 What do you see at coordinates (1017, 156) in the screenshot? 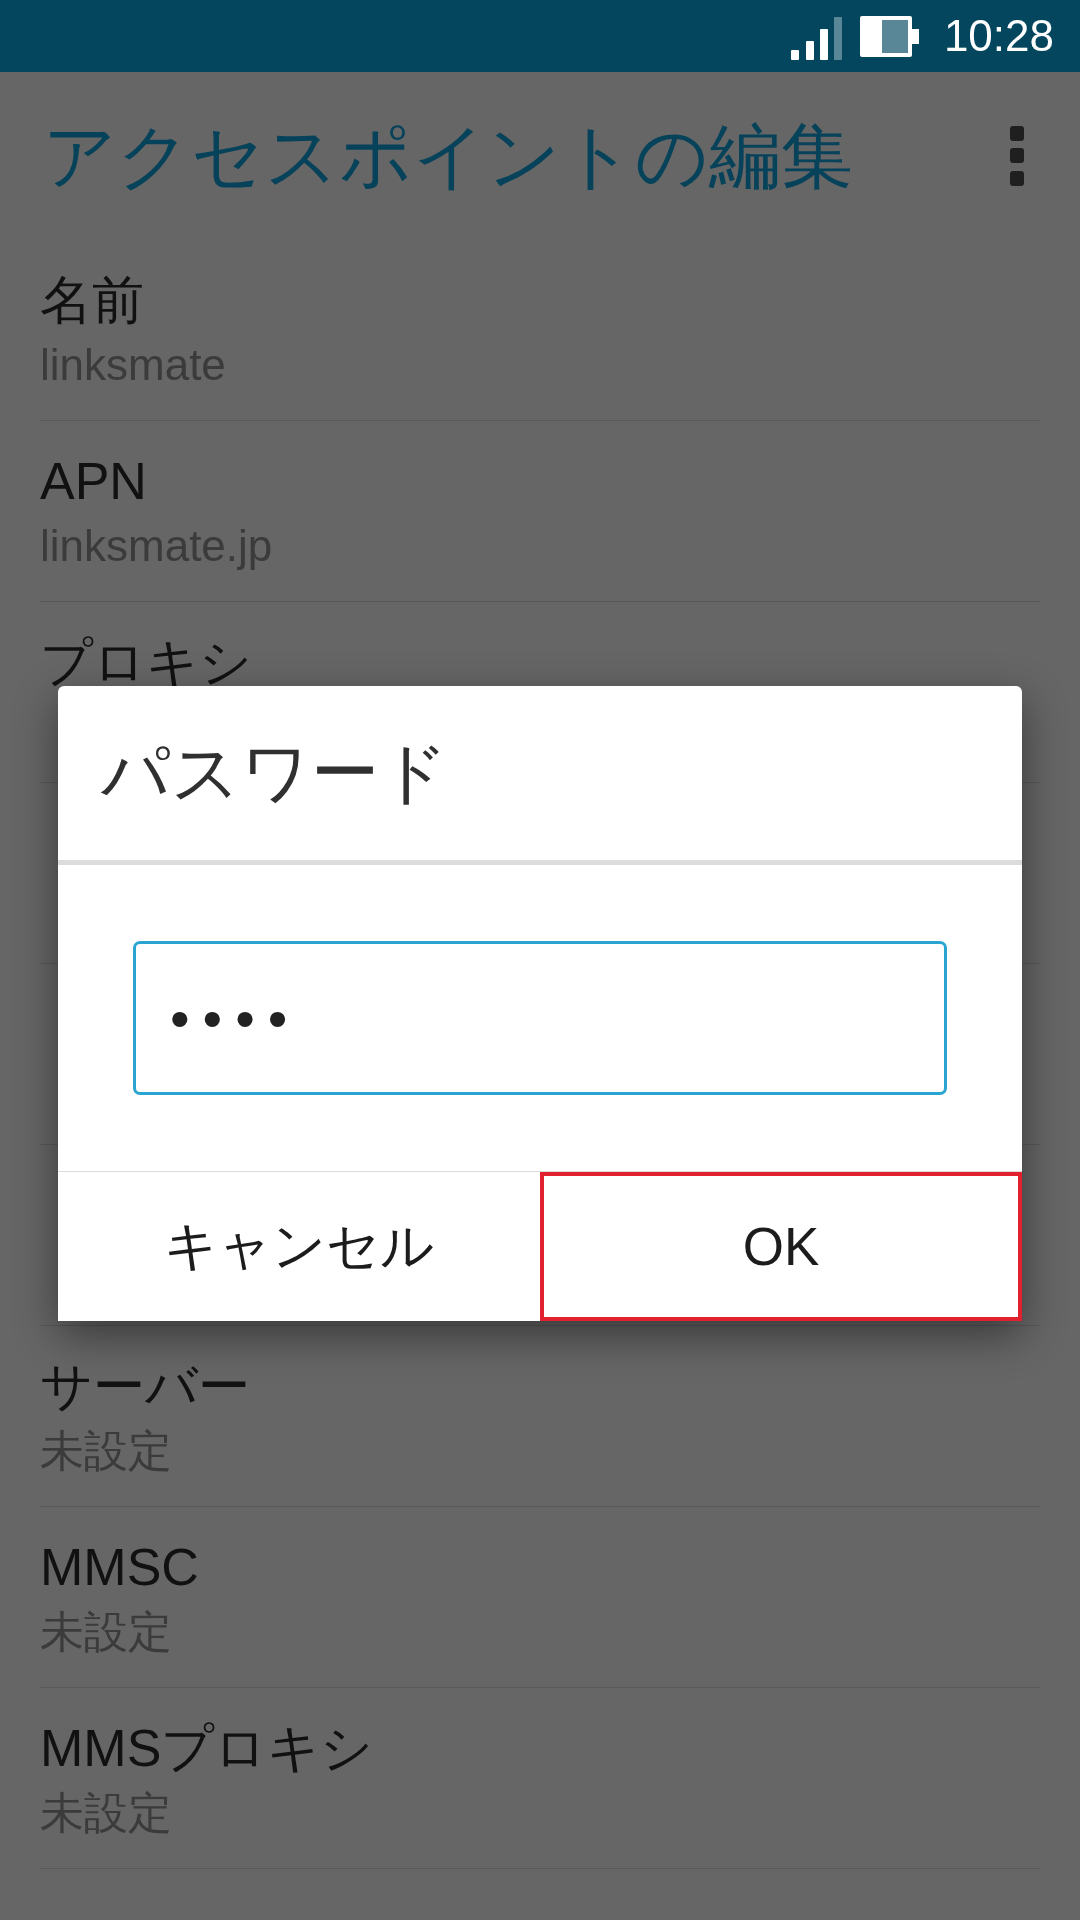
I see `menu-icon` at bounding box center [1017, 156].